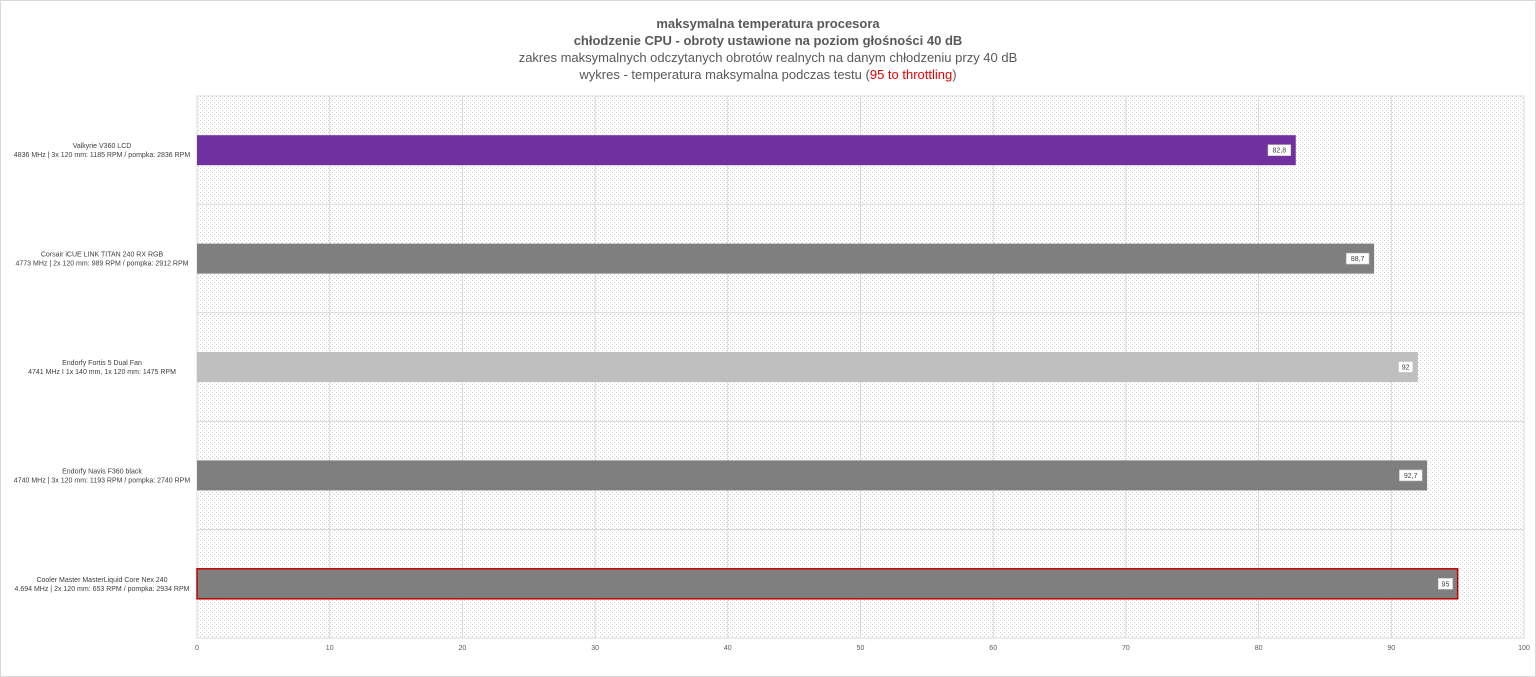 This screenshot has width=1536, height=677. What do you see at coordinates (1259, 648) in the screenshot?
I see `x-tick-label: 80` at bounding box center [1259, 648].